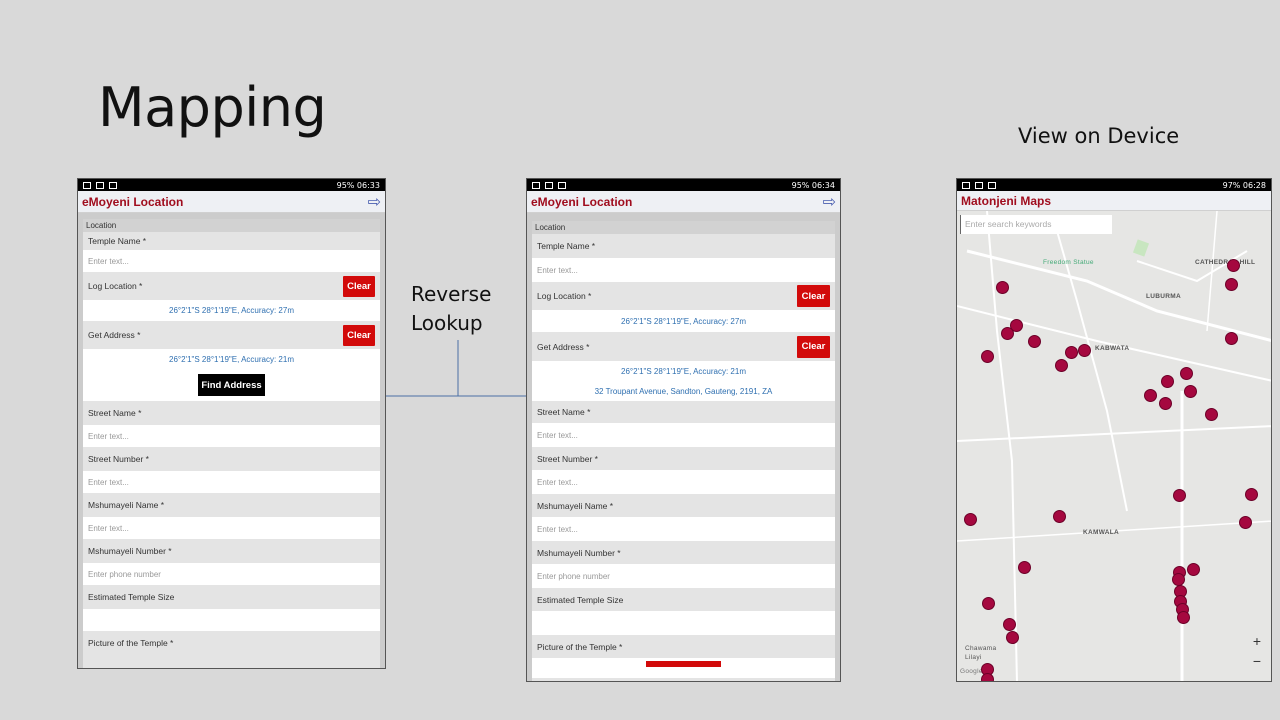 Image resolution: width=1280 pixels, height=720 pixels. Describe the element at coordinates (1244, 185) in the screenshot. I see `status-text: 97% 06:28` at that location.